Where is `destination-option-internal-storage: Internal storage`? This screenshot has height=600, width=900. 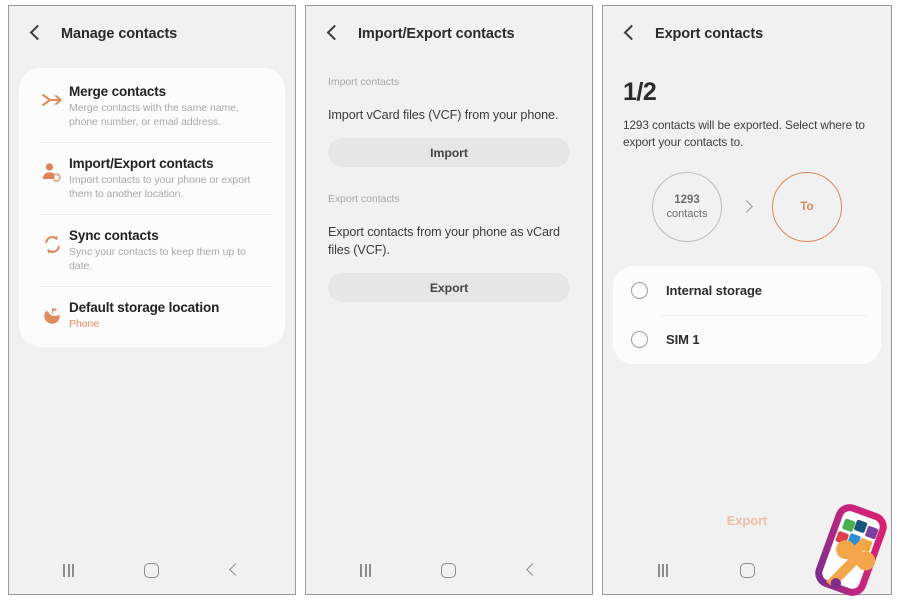
destination-option-internal-storage: Internal storage is located at coordinates (747, 290).